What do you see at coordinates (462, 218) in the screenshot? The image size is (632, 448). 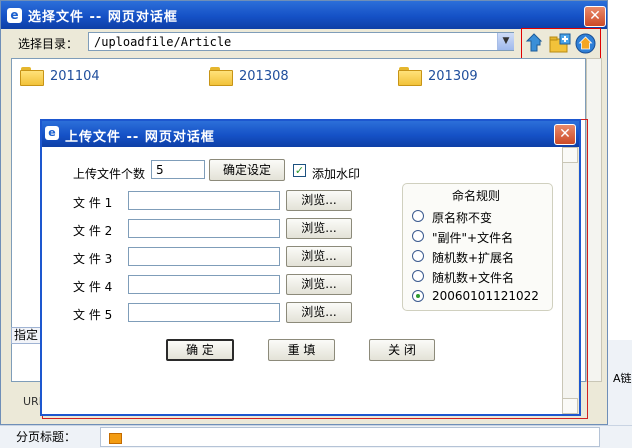 I see `naming-rule-label: 原名称不变` at bounding box center [462, 218].